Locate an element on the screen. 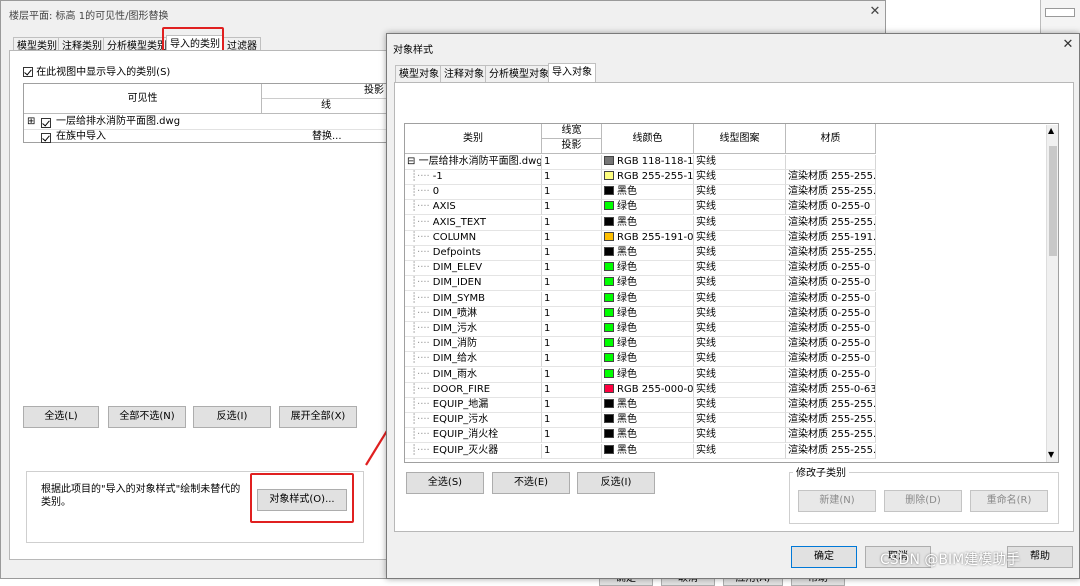 The height and width of the screenshot is (586, 1080). category-cell: ┊···· EQUIP_地漏 is located at coordinates (473, 405).